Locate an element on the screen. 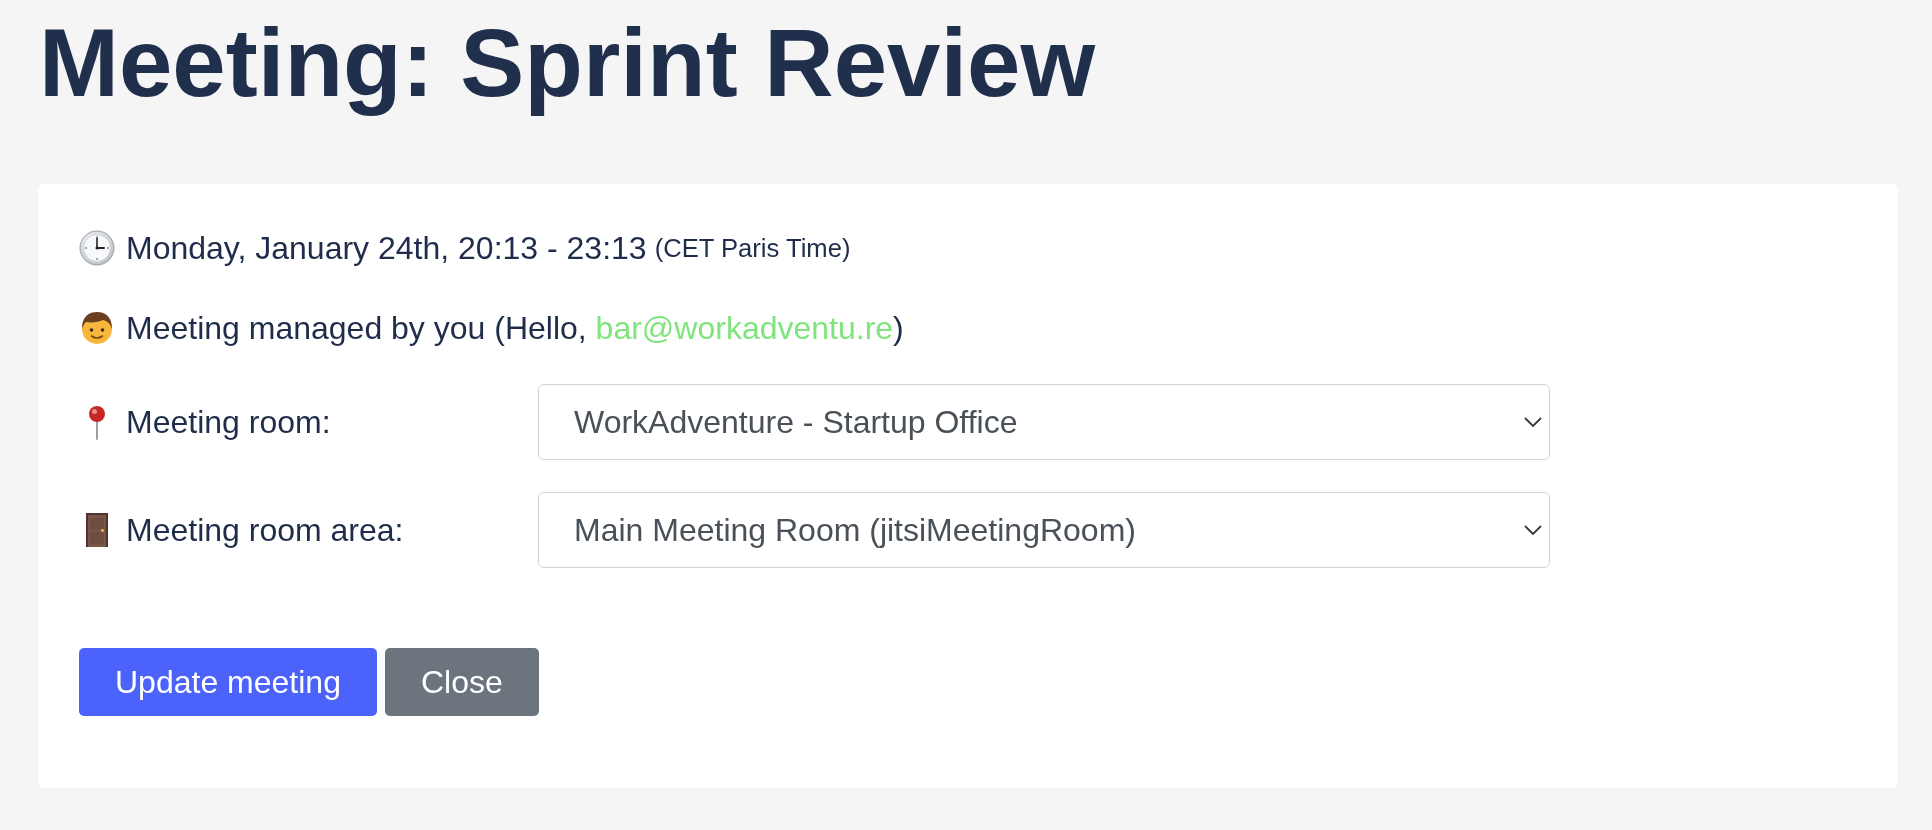 The width and height of the screenshot is (1932, 830). field-label: Meeting room area: is located at coordinates (265, 531).